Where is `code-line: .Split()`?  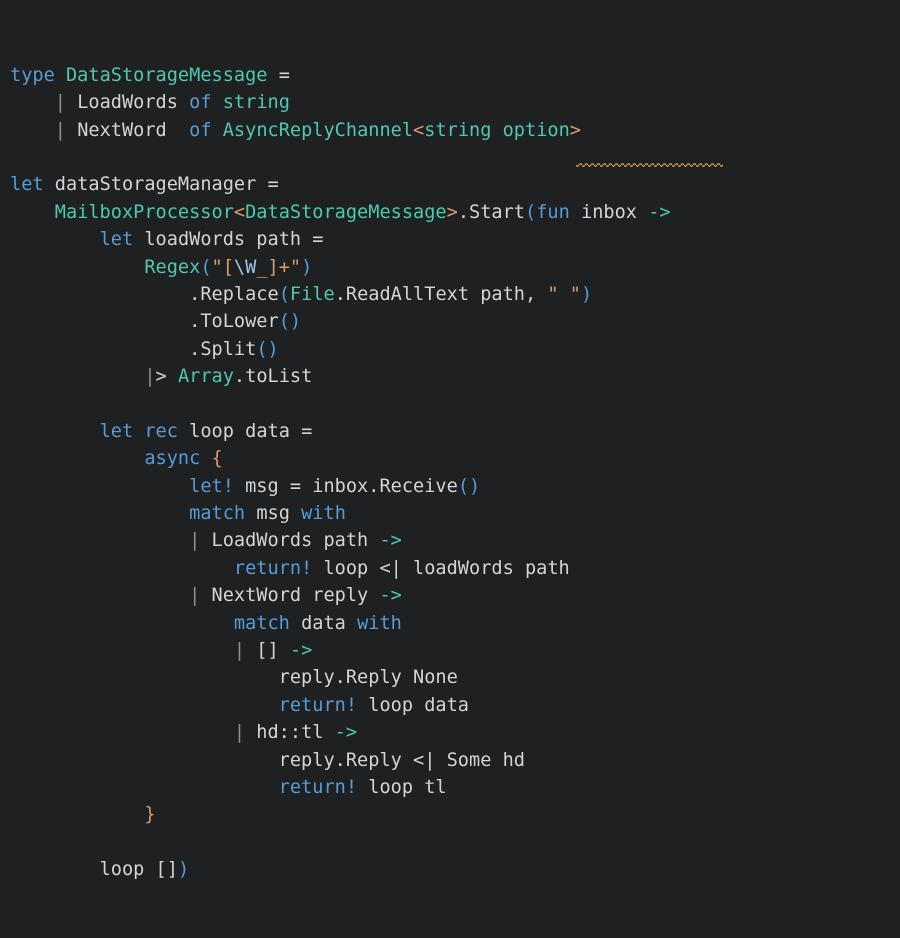
code-line: .Split() is located at coordinates (455, 349).